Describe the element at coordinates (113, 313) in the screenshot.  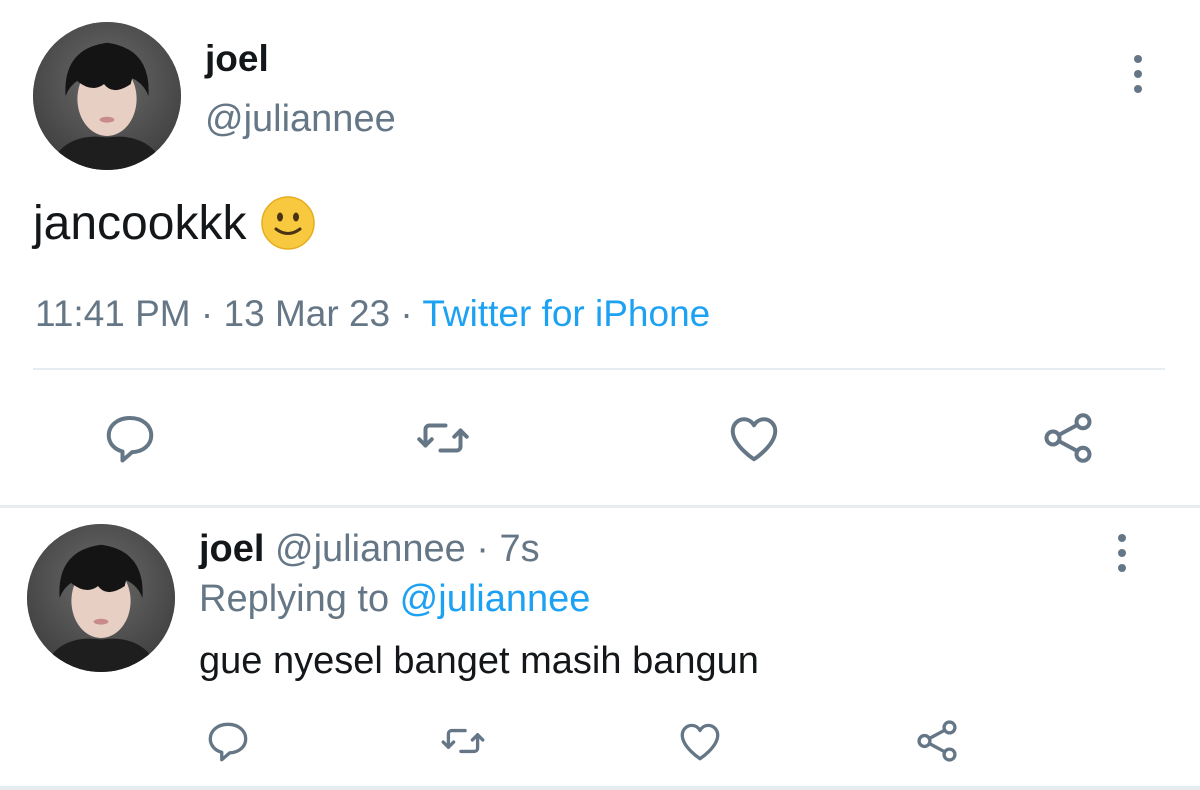
I see `tweet-time: 11:41 PM` at that location.